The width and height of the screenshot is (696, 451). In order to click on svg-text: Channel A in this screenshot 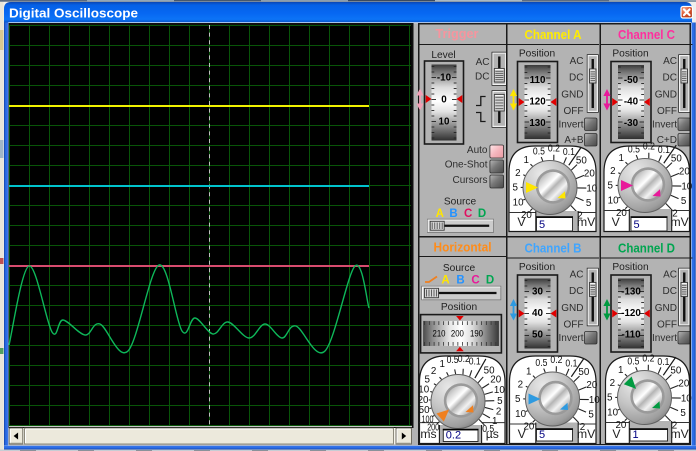, I will do `click(553, 35)`.